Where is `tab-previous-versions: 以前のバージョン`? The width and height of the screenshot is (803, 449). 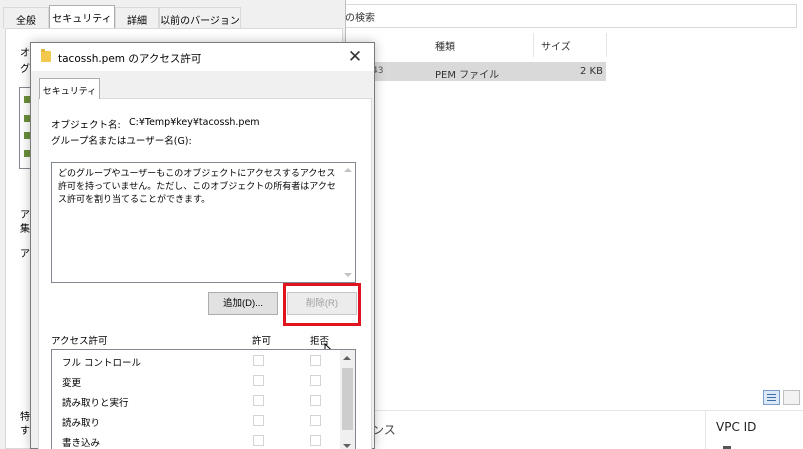
tab-previous-versions: 以前のバージョン is located at coordinates (200, 17).